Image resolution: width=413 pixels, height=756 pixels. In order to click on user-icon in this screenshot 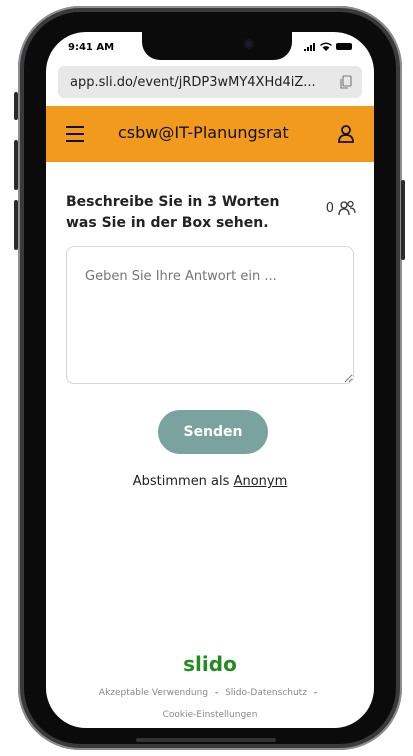, I will do `click(346, 134)`.